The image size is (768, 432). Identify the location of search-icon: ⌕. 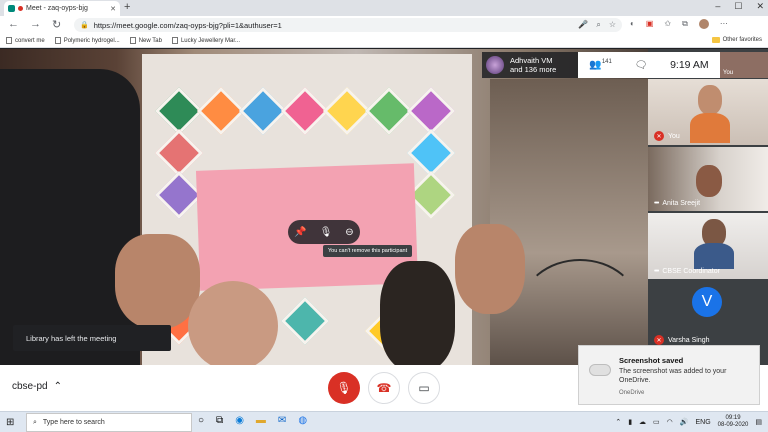
(35, 422).